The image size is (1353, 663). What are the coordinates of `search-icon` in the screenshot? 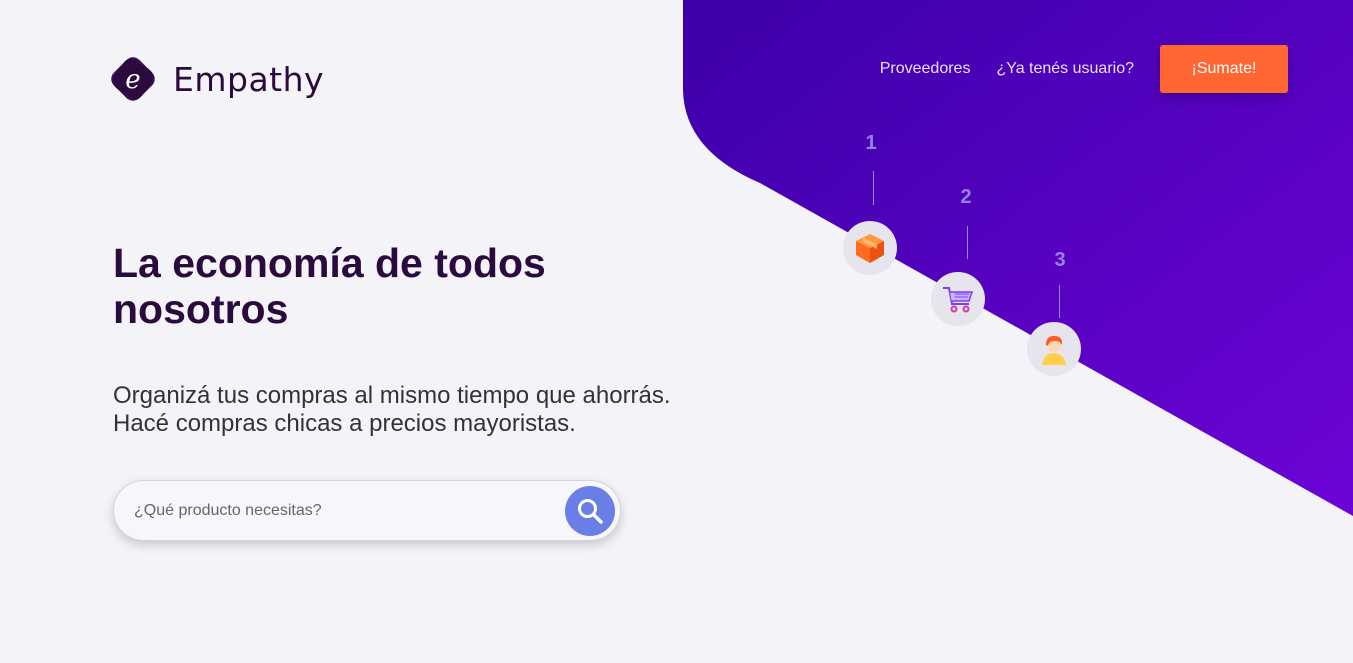 It's located at (590, 511).